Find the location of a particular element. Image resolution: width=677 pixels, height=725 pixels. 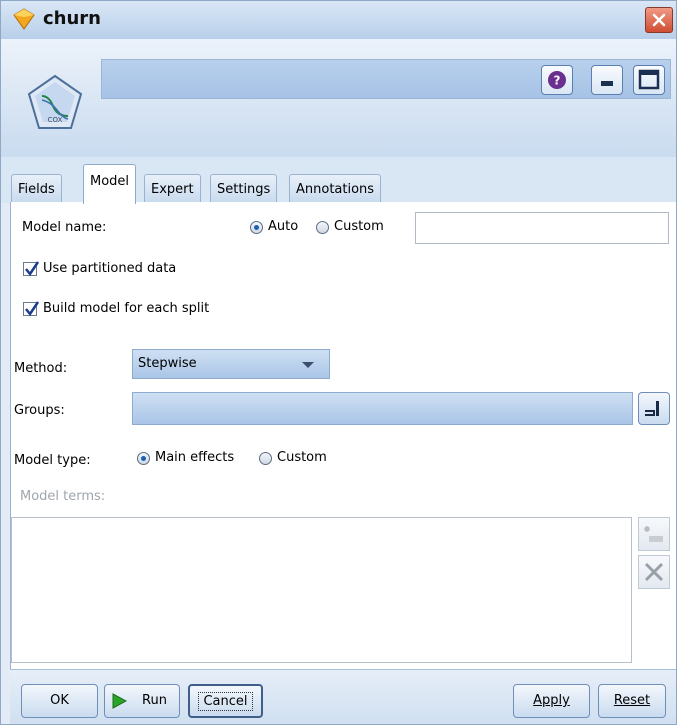

tab-fields-label: Fields is located at coordinates (36, 189).